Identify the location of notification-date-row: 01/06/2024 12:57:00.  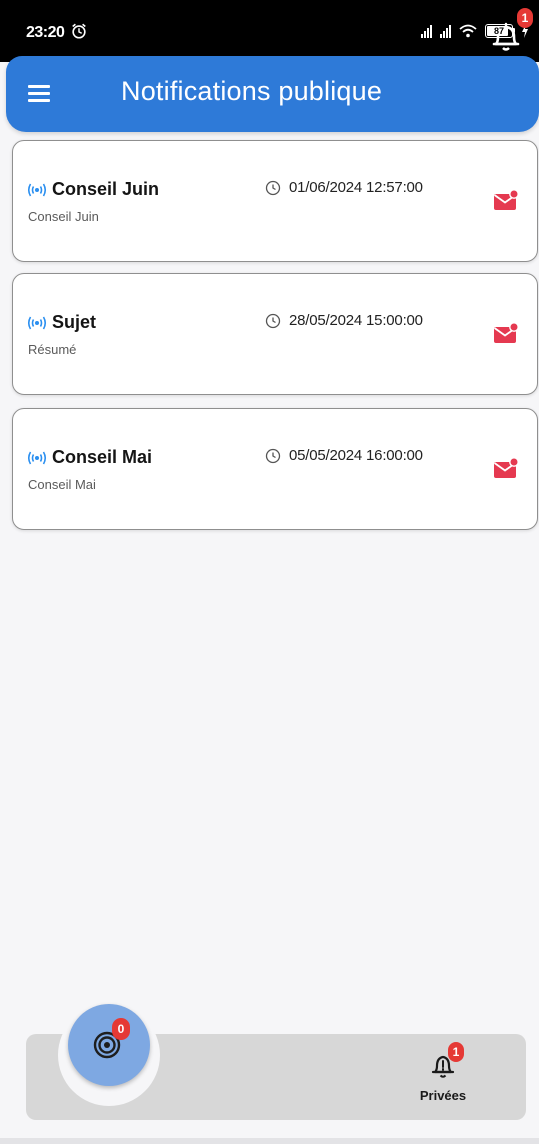
(344, 187).